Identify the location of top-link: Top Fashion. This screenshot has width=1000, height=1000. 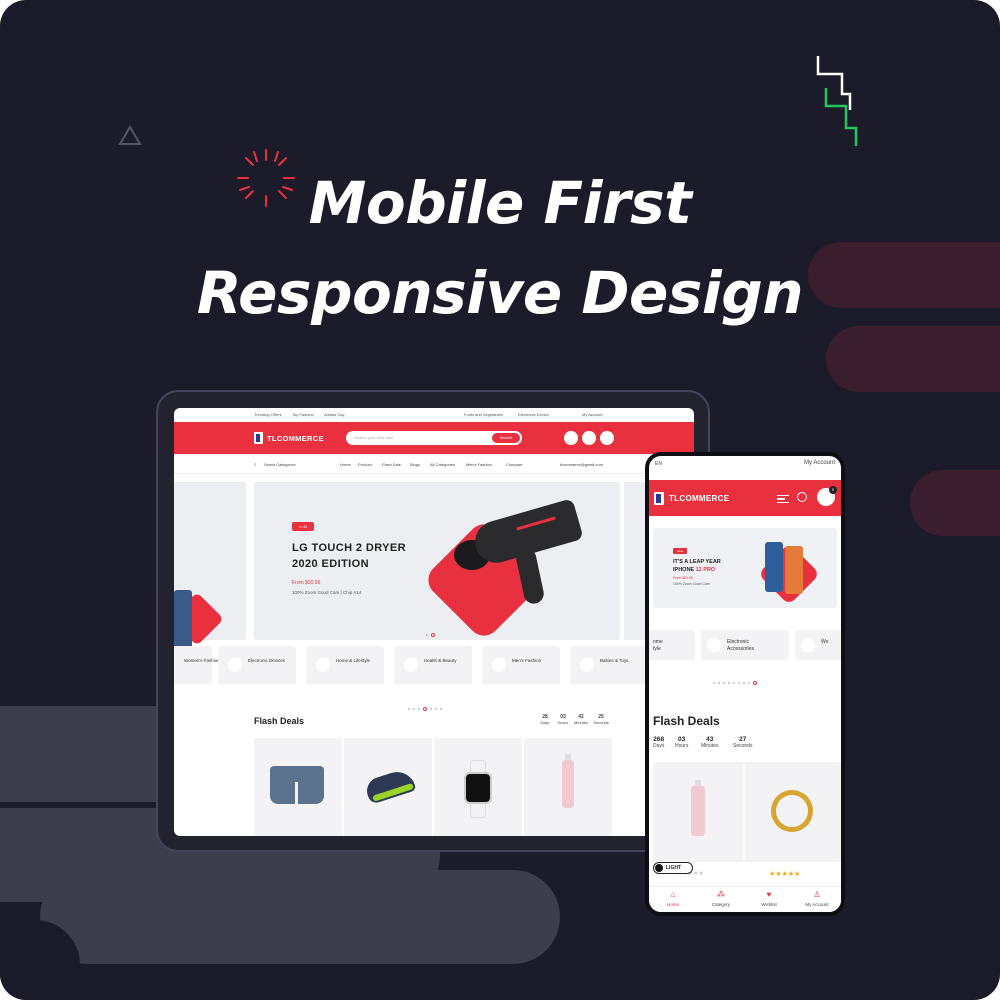
(303, 414).